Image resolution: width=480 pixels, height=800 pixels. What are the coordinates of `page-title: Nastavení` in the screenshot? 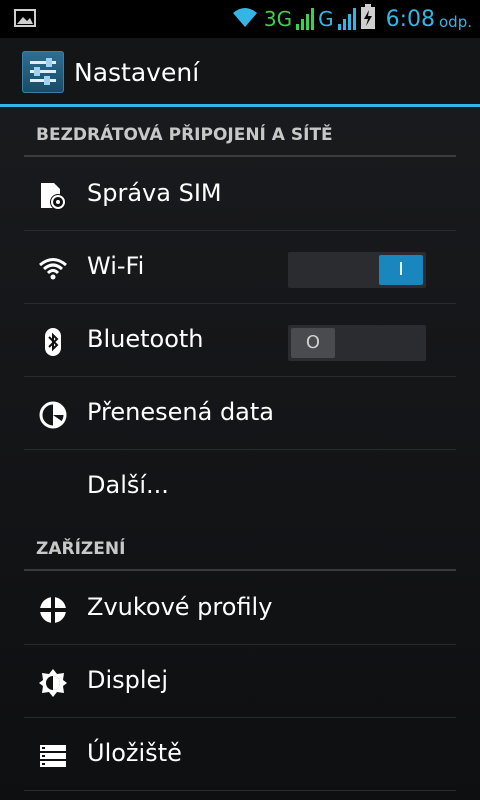 It's located at (137, 72).